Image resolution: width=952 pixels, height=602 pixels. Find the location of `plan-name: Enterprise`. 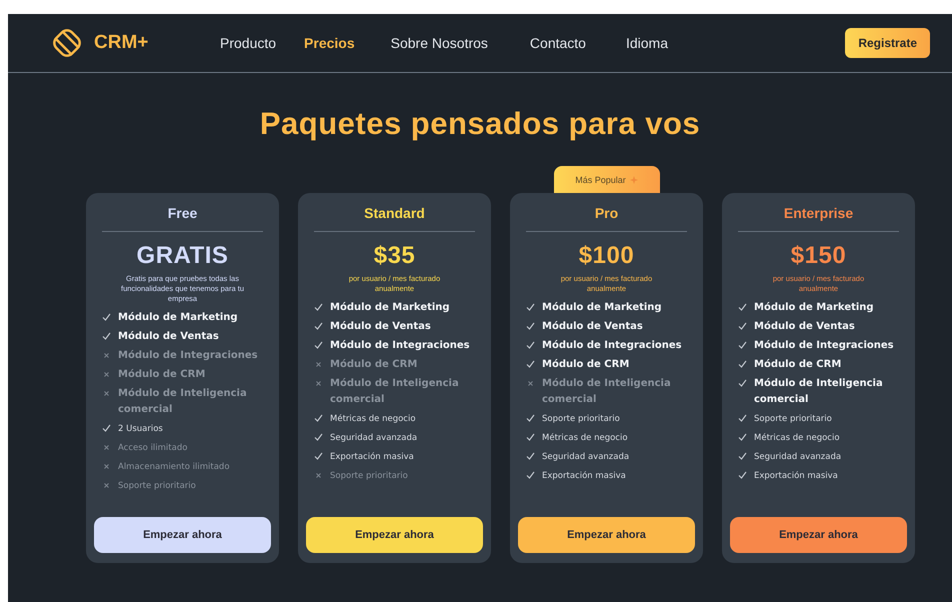

plan-name: Enterprise is located at coordinates (818, 218).